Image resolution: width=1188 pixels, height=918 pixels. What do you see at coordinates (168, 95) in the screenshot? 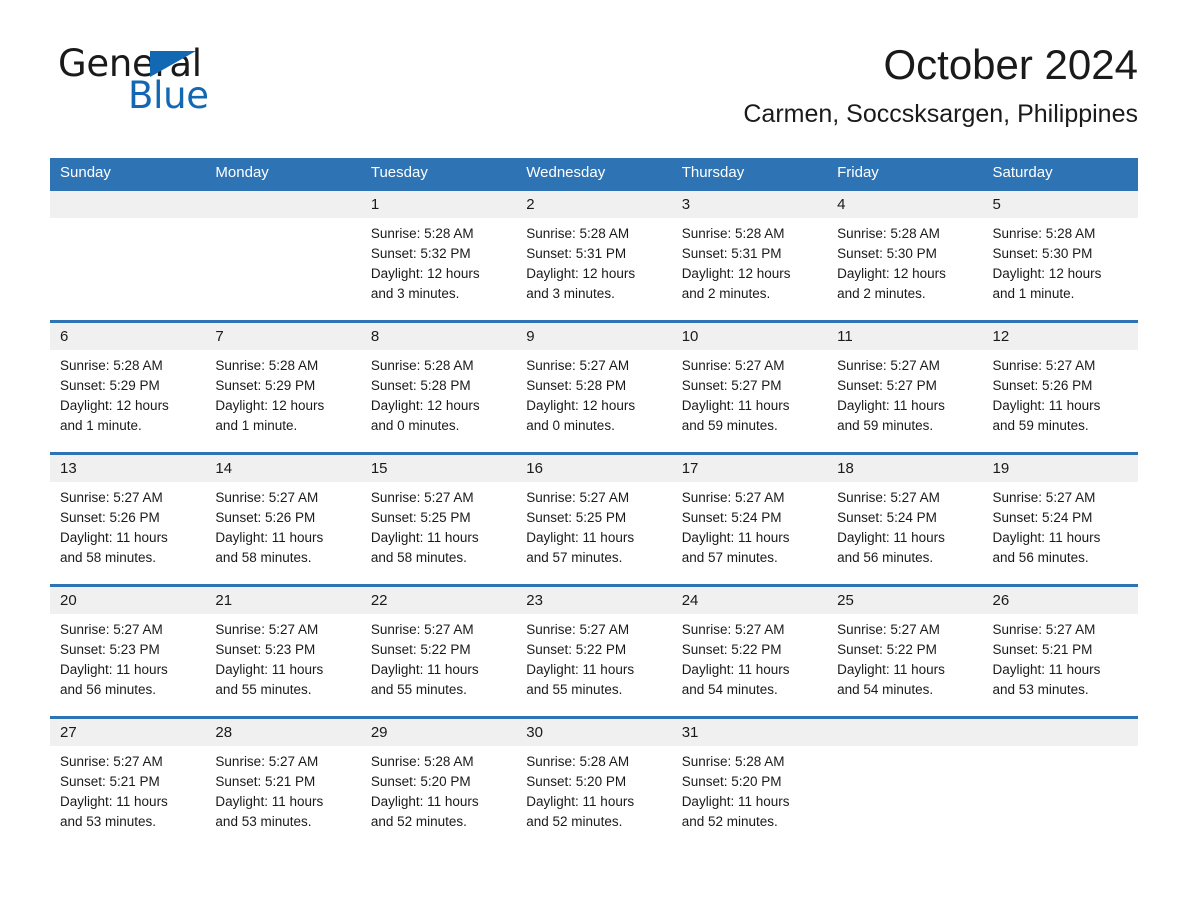
I see `brand-name-blue: Blue` at bounding box center [168, 95].